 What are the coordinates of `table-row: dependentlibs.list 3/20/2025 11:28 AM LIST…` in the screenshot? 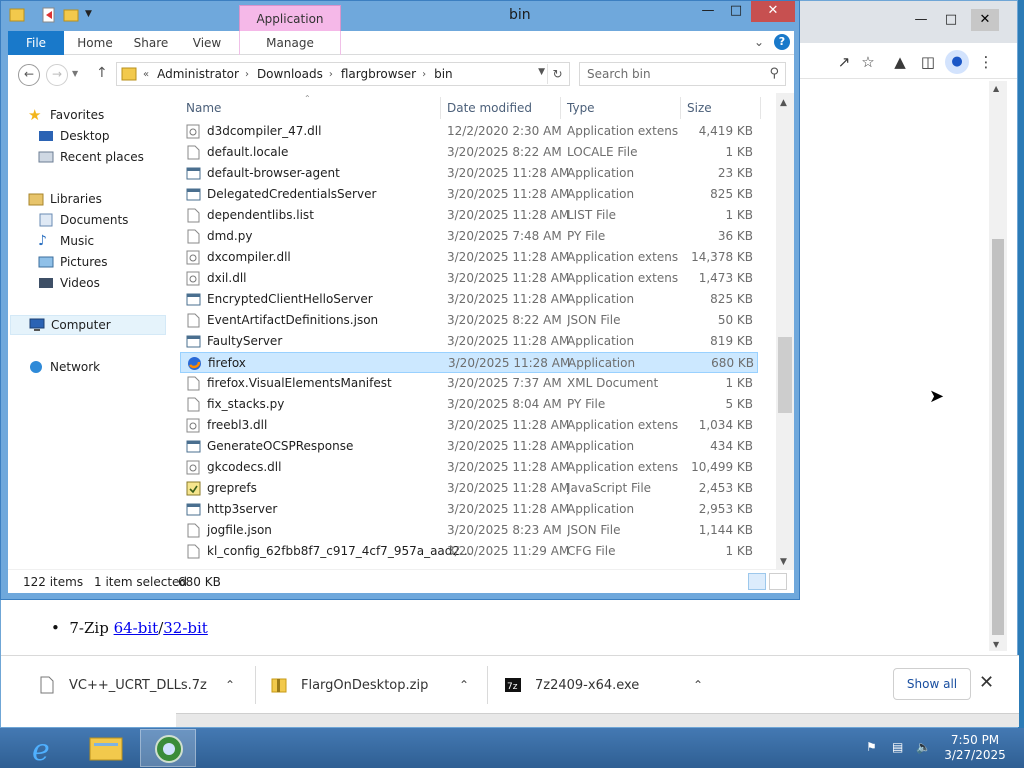 It's located at (469, 215).